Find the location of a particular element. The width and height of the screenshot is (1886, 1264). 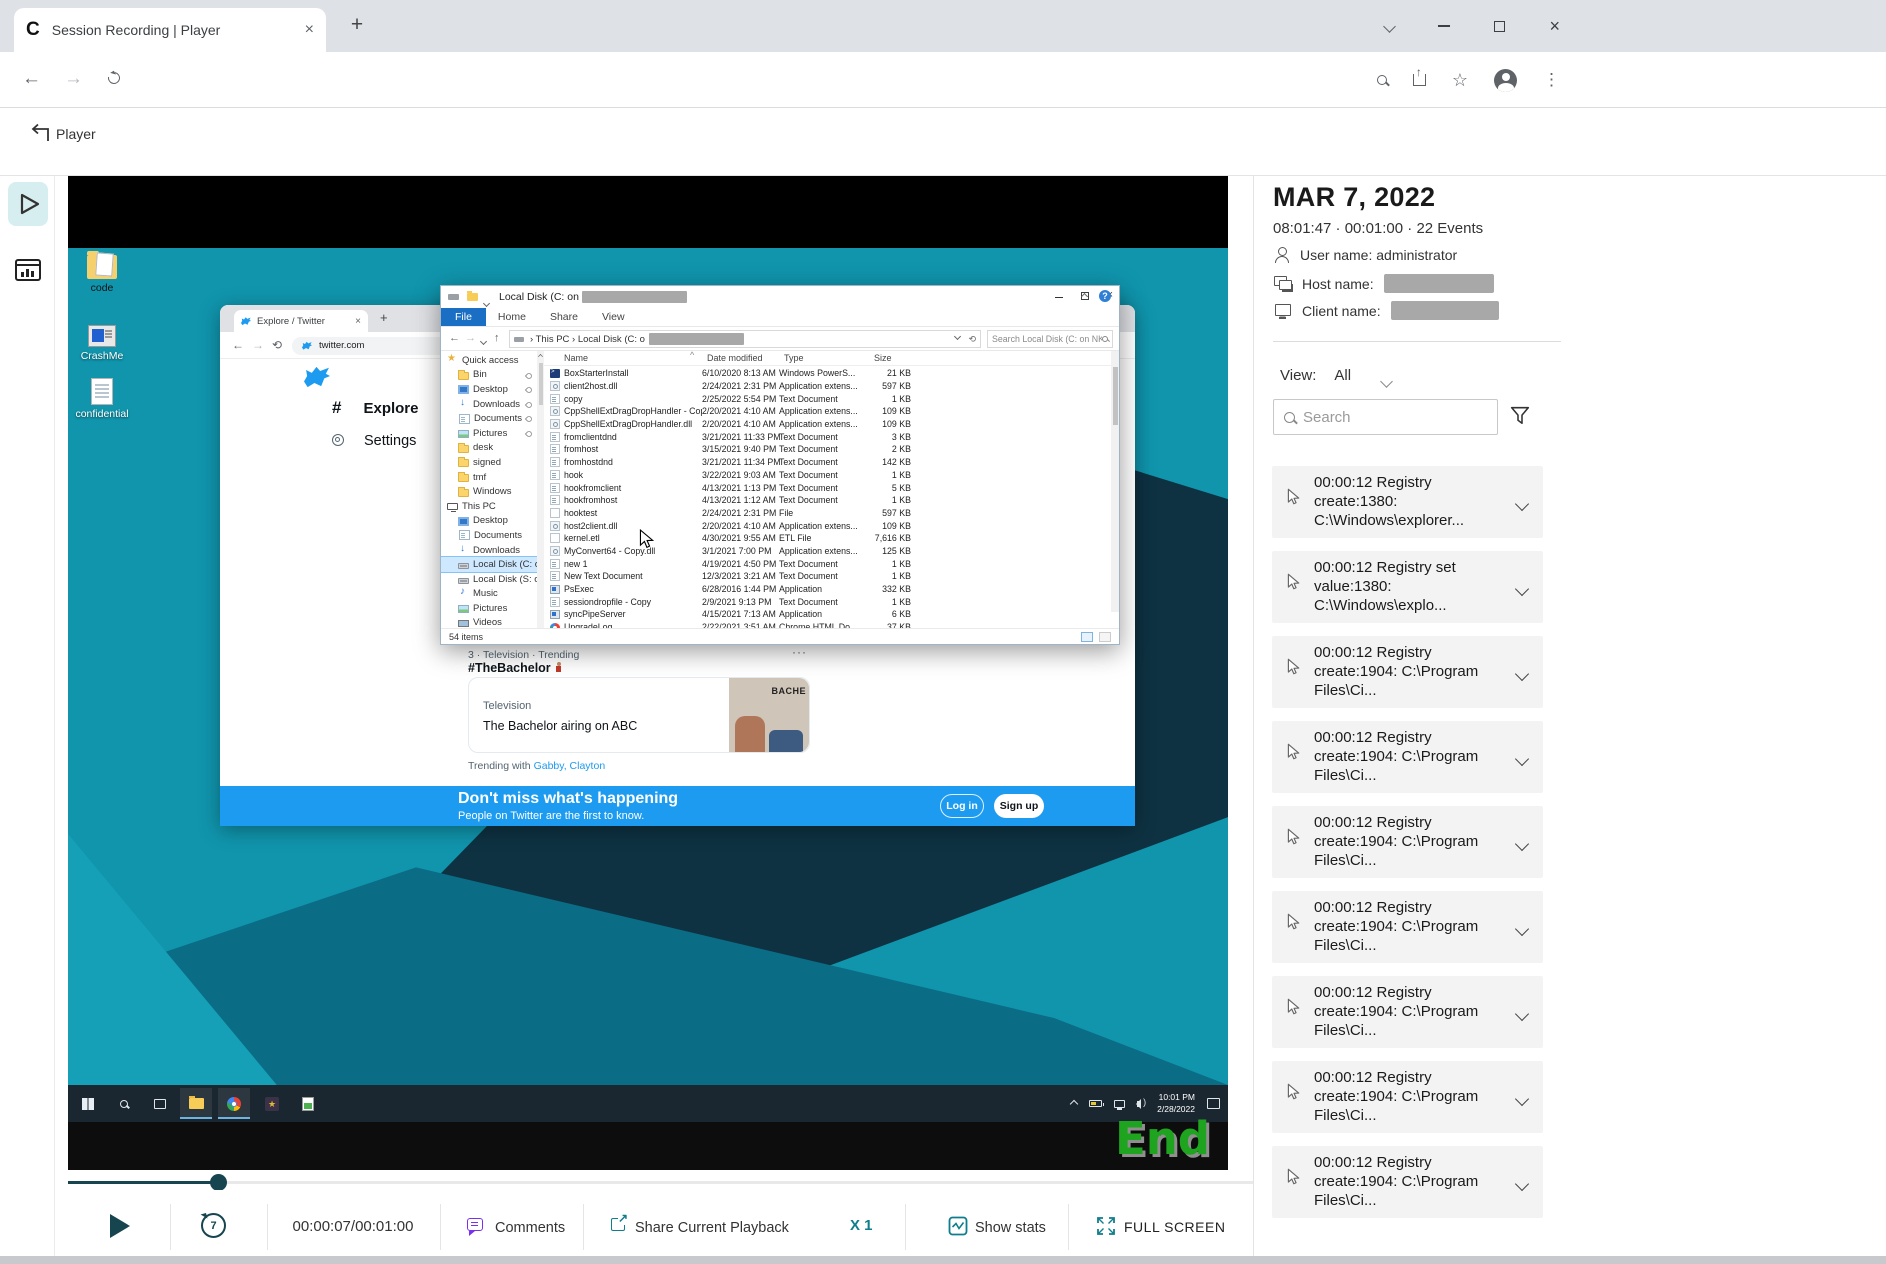

share-playback-button: Share Current Playback is located at coordinates (712, 1228).